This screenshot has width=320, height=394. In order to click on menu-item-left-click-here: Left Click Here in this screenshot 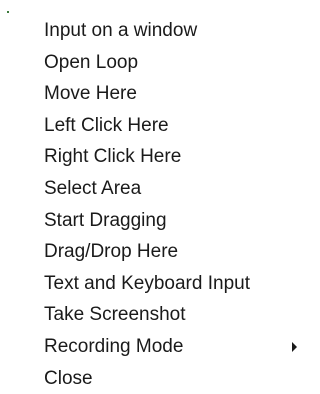, I will do `click(151, 126)`.